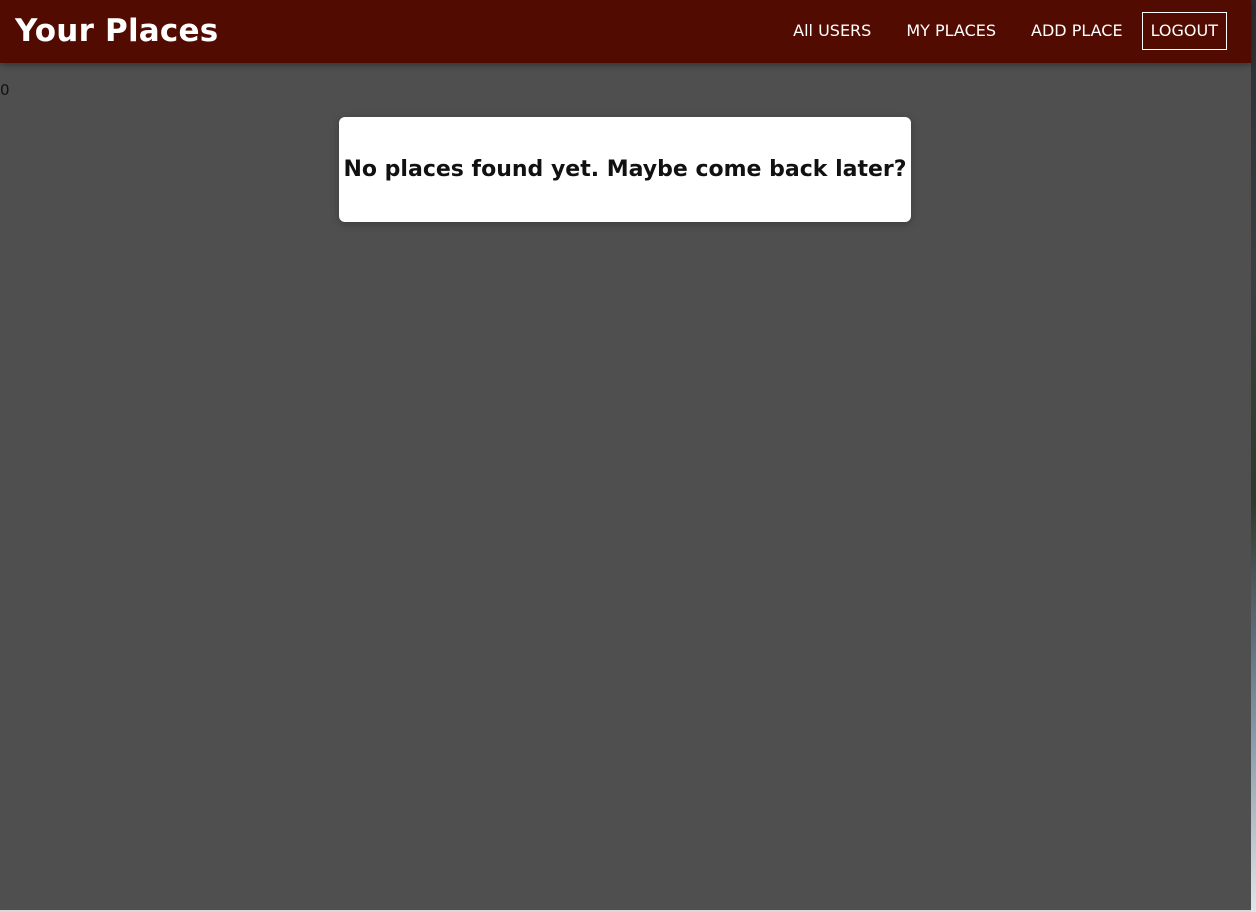 This screenshot has height=912, width=1256. Describe the element at coordinates (1253, 456) in the screenshot. I see `background-image-edge` at that location.